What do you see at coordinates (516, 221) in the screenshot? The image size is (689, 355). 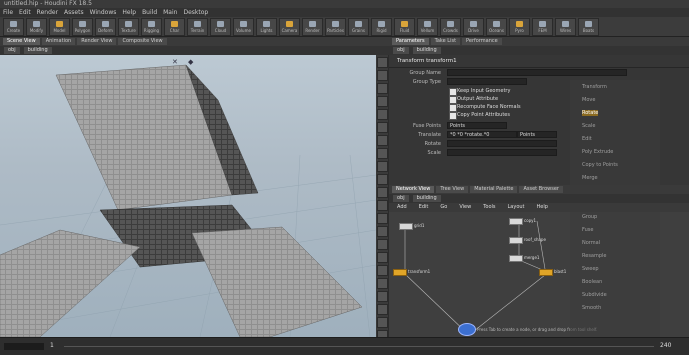 I see `node-copy1` at bounding box center [516, 221].